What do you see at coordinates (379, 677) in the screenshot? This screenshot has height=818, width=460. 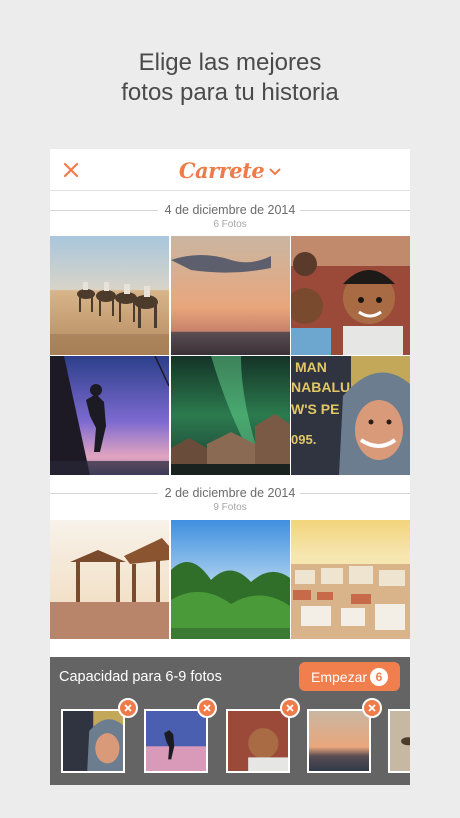 I see `selected-count-badge: 6` at bounding box center [379, 677].